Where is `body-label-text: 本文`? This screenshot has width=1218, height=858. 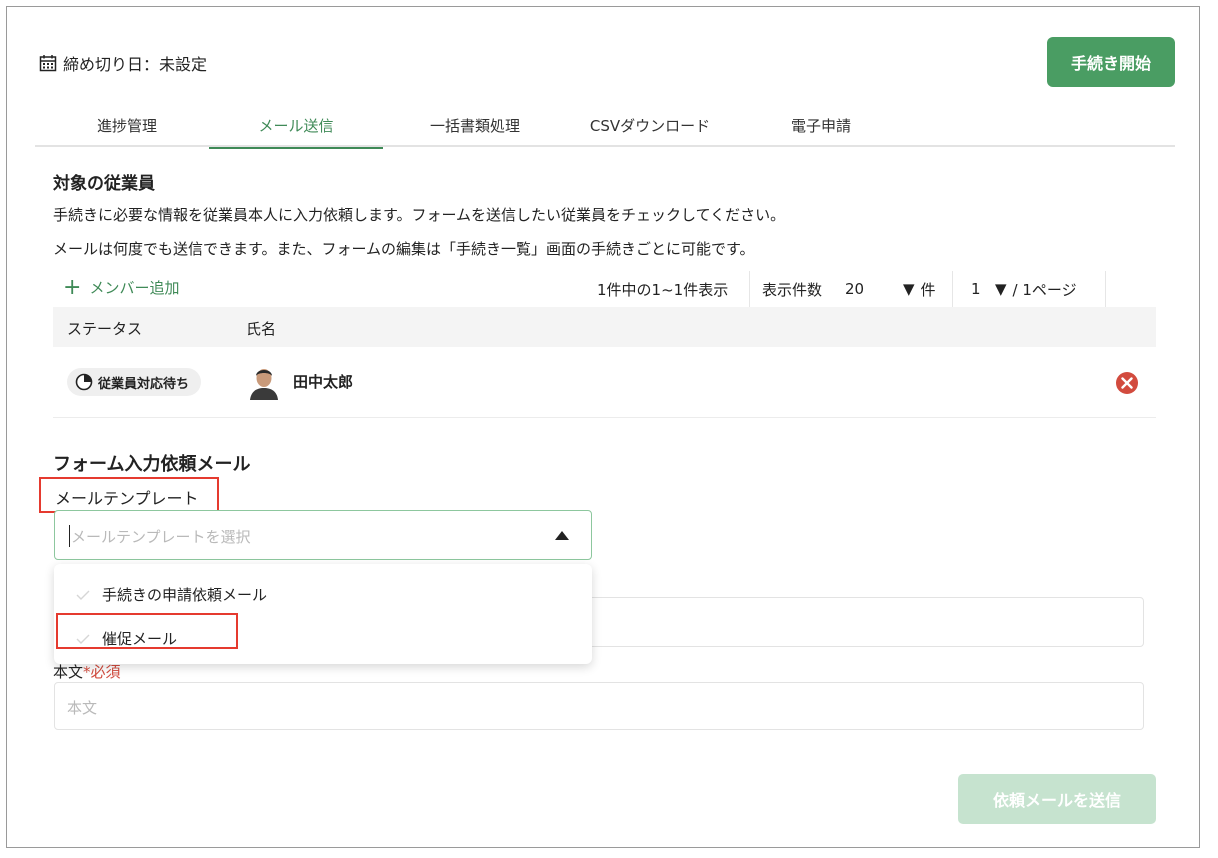 body-label-text: 本文 is located at coordinates (68, 672).